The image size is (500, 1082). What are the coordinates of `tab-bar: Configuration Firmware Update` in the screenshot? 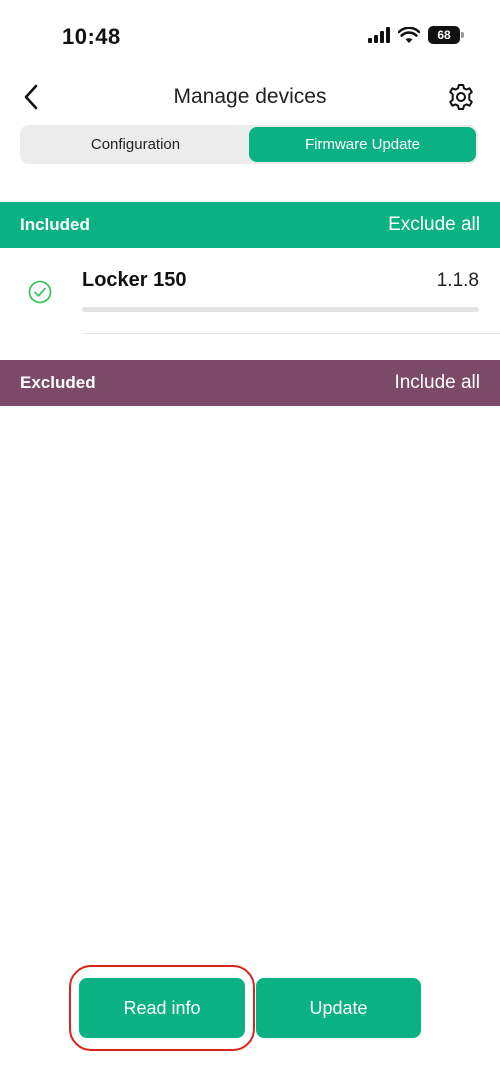 It's located at (249, 144).